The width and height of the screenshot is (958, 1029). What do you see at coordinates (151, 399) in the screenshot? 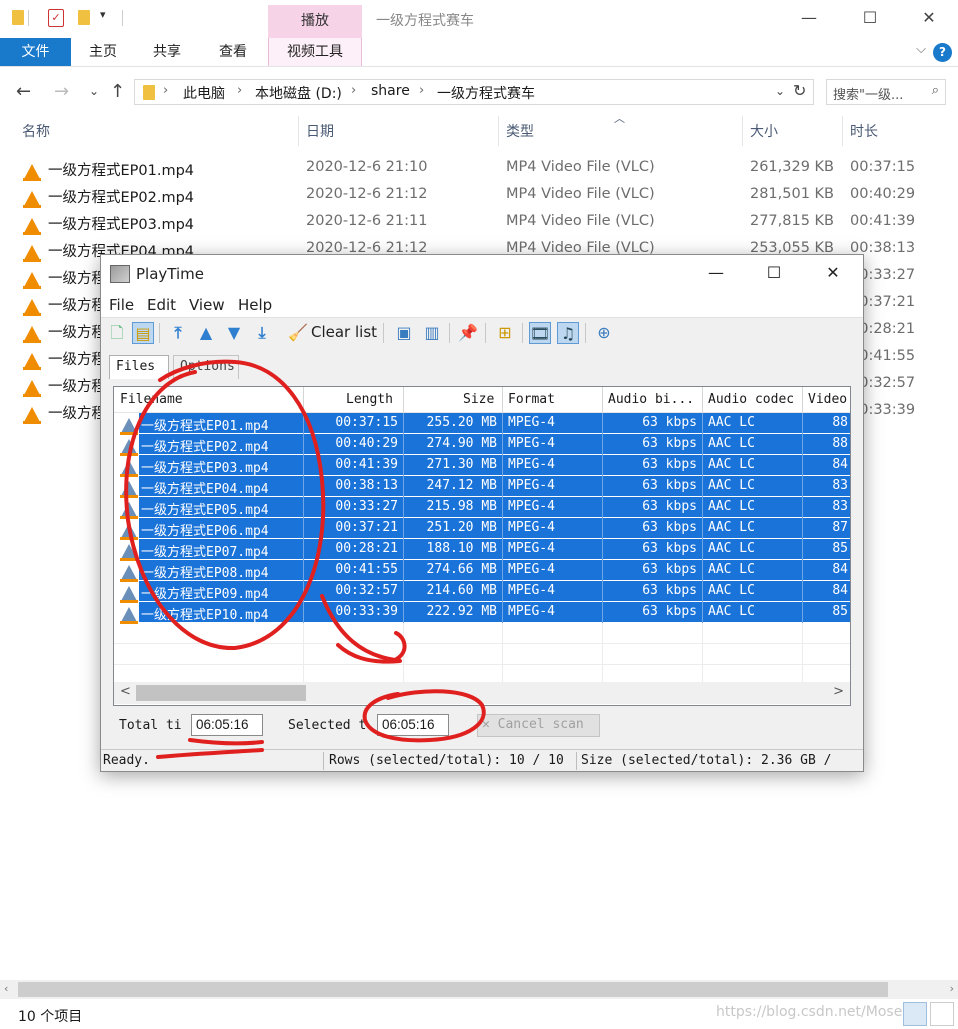
I see `header-filename: Filename` at bounding box center [151, 399].